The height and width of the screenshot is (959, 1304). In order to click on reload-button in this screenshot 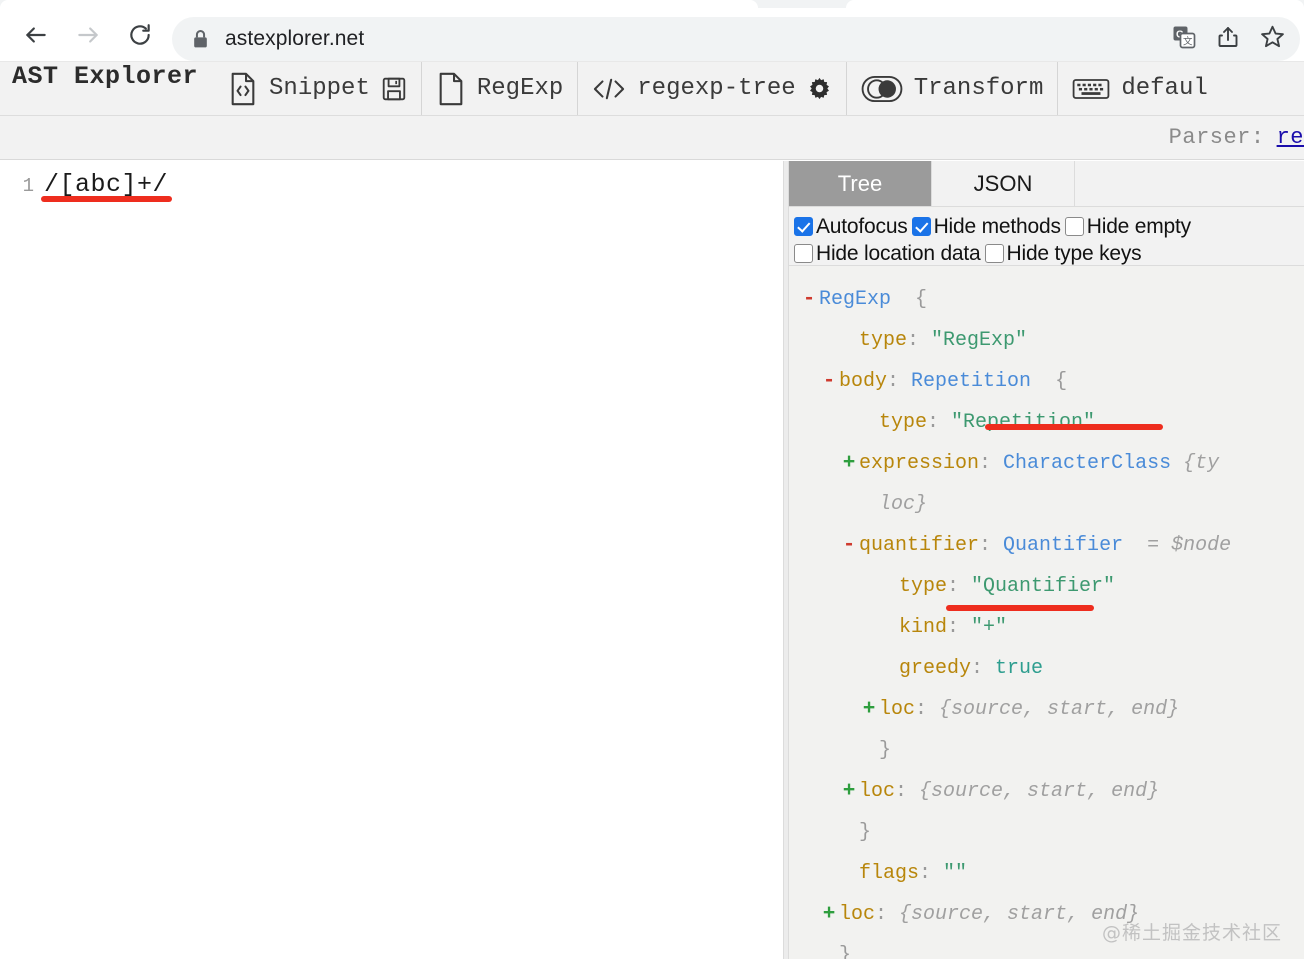, I will do `click(140, 35)`.